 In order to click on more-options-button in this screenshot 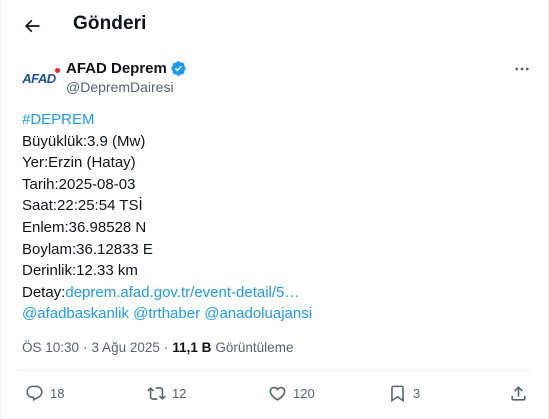, I will do `click(522, 69)`.